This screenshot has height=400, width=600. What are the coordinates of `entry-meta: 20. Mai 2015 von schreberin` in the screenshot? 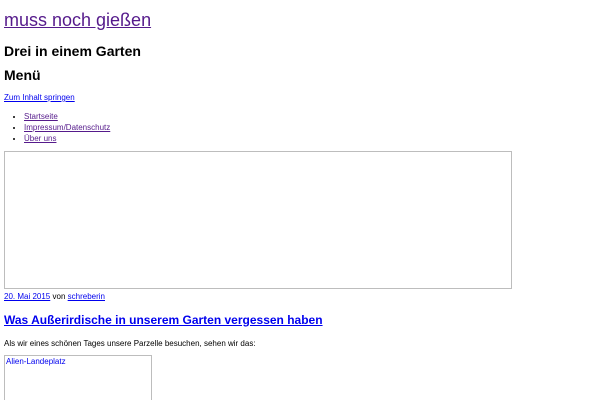 It's located at (54, 297).